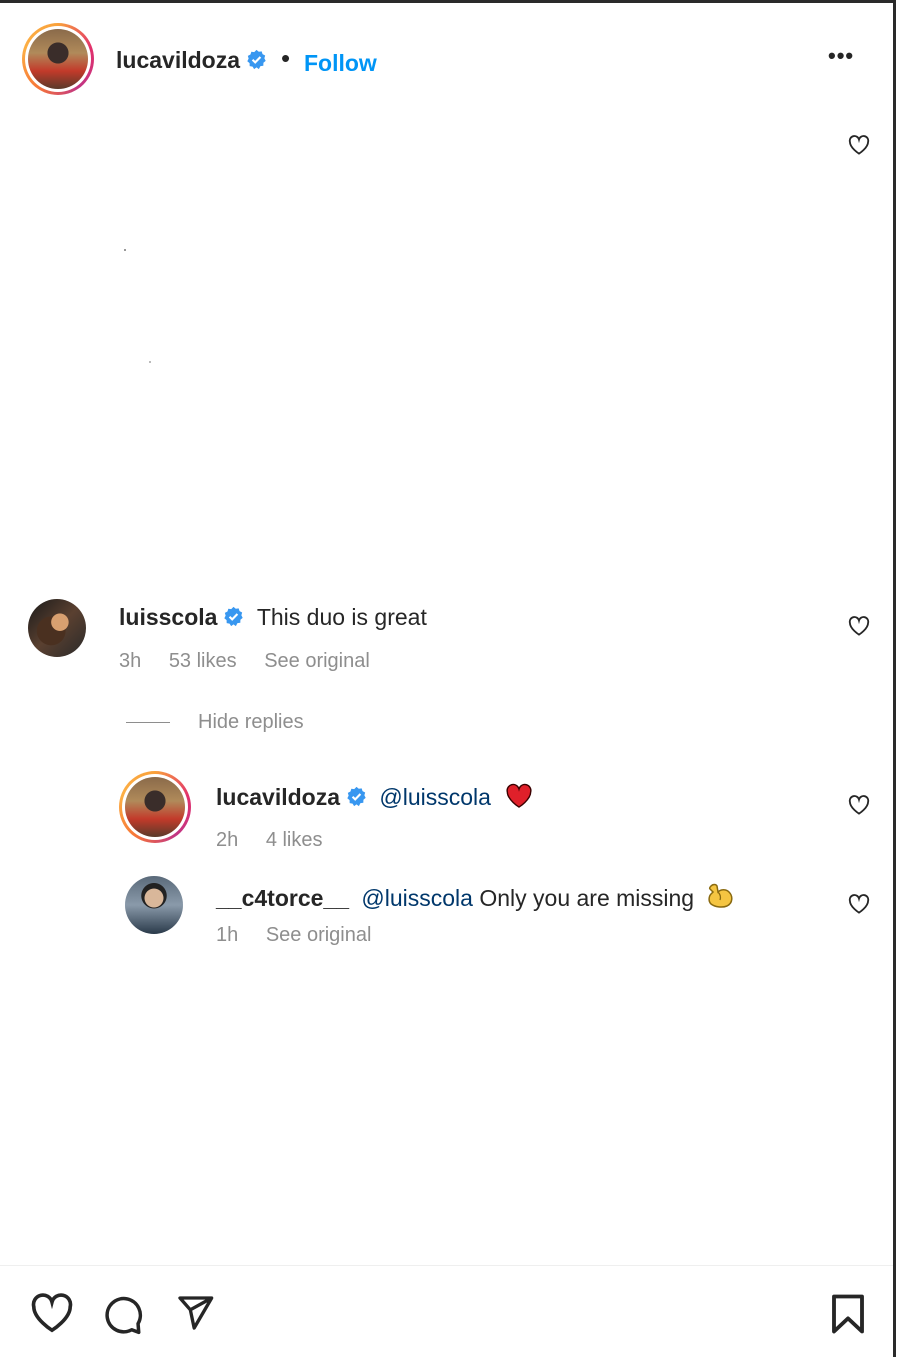  Describe the element at coordinates (720, 895) in the screenshot. I see `flexed-biceps-emoji` at that location.